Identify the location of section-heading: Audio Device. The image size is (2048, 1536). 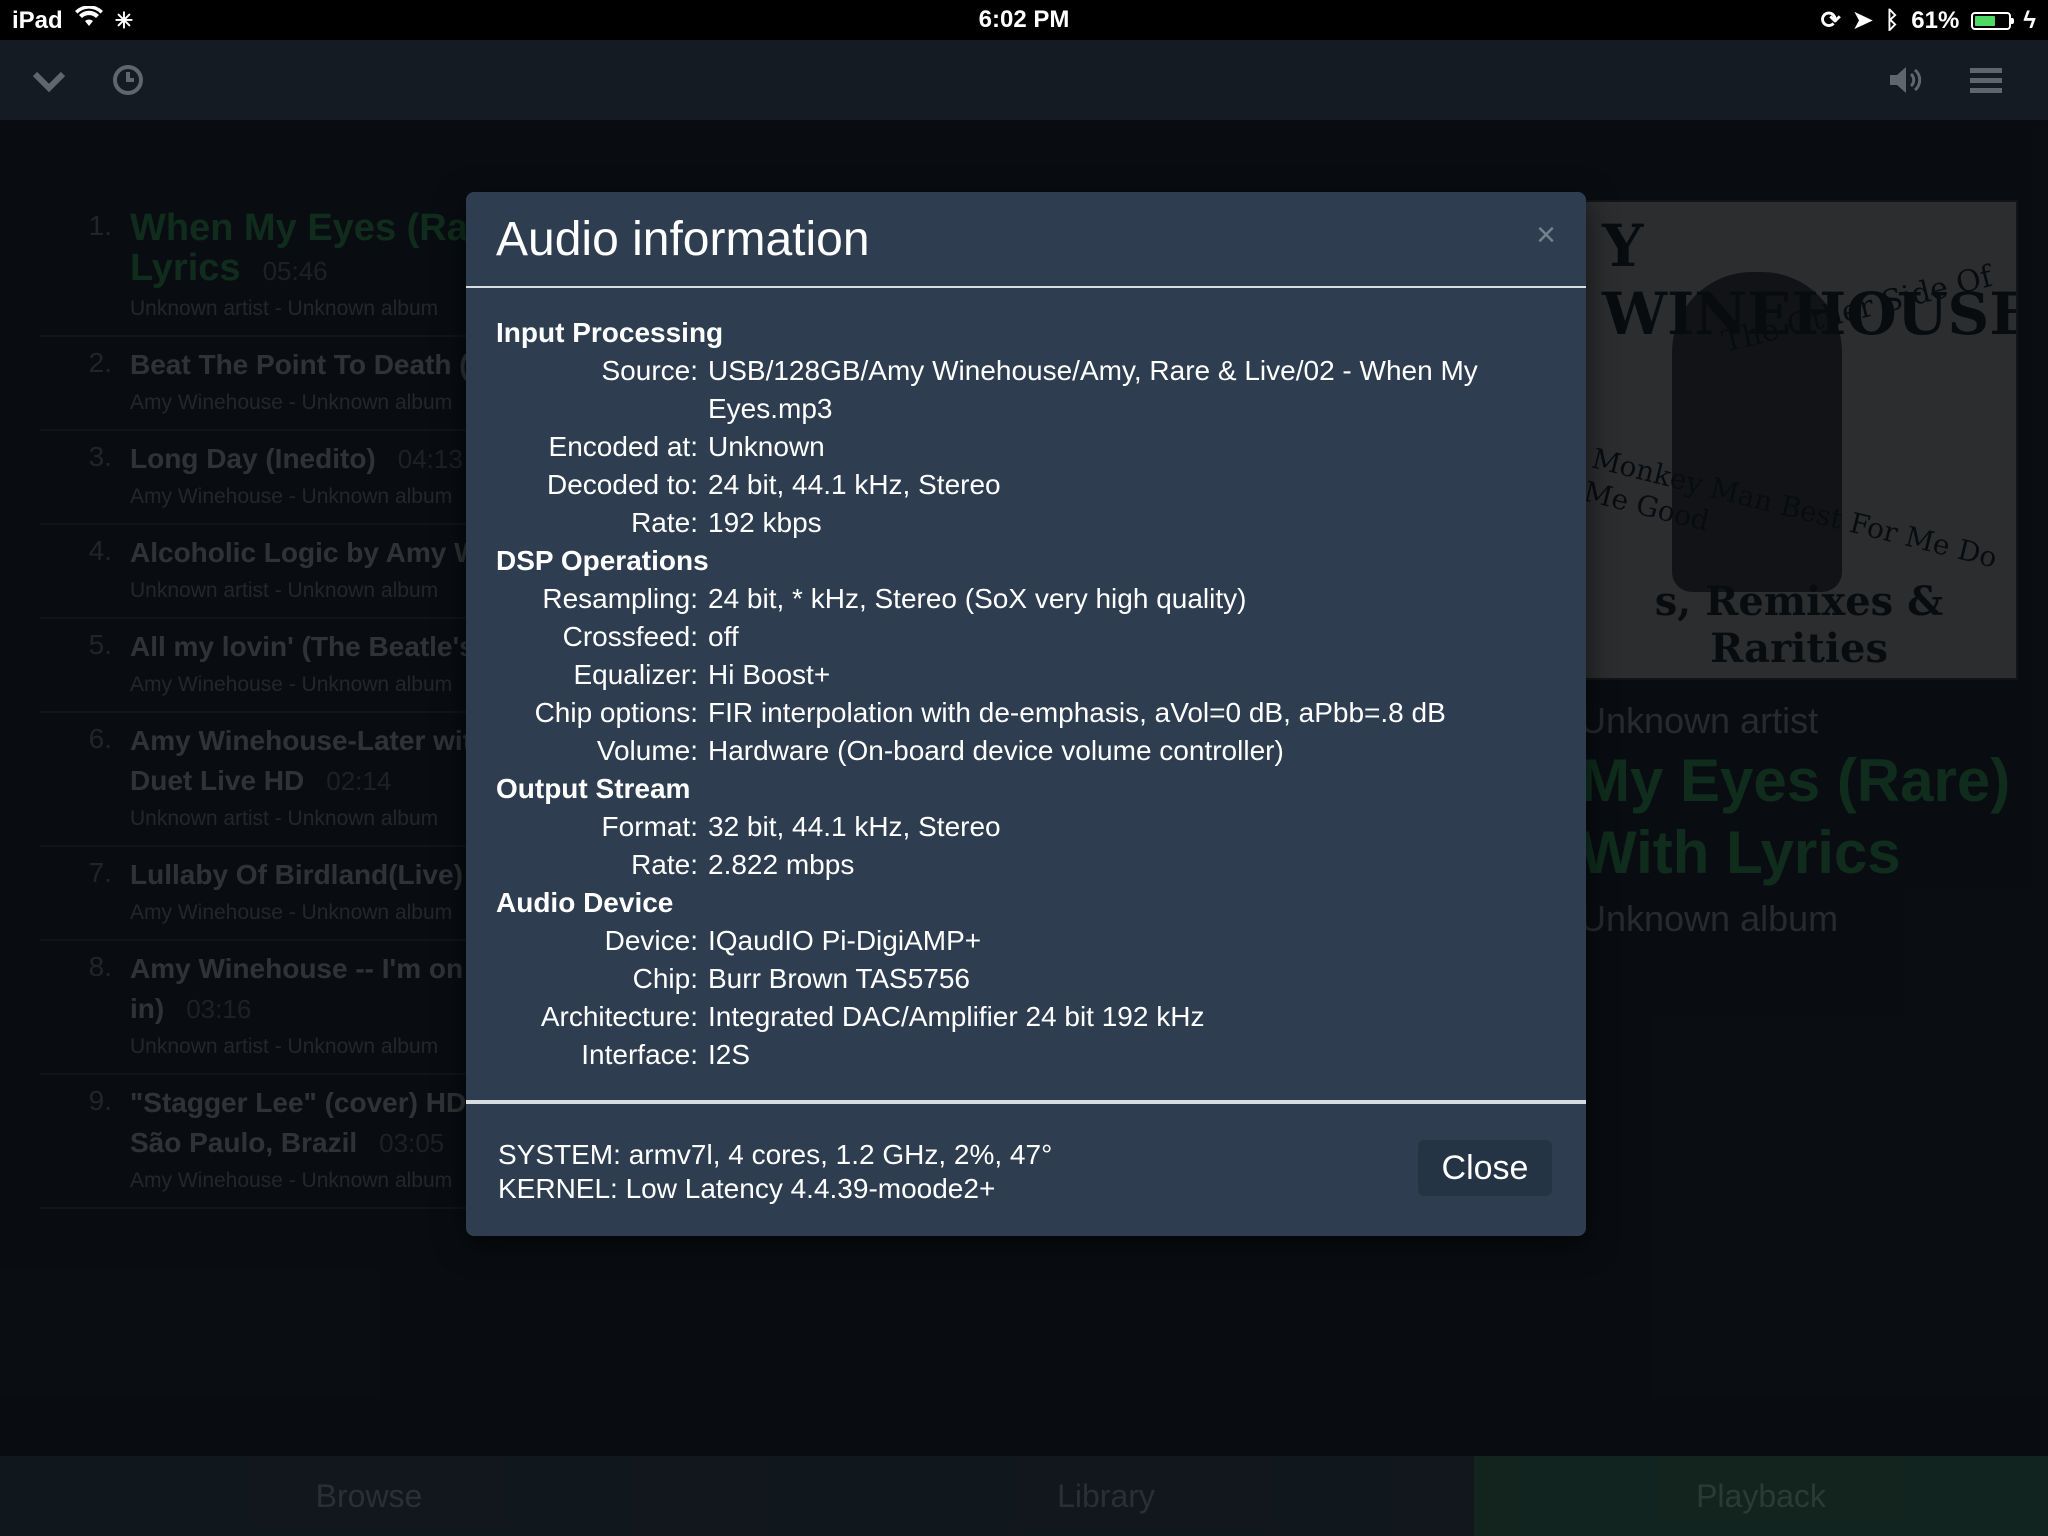
(585, 902).